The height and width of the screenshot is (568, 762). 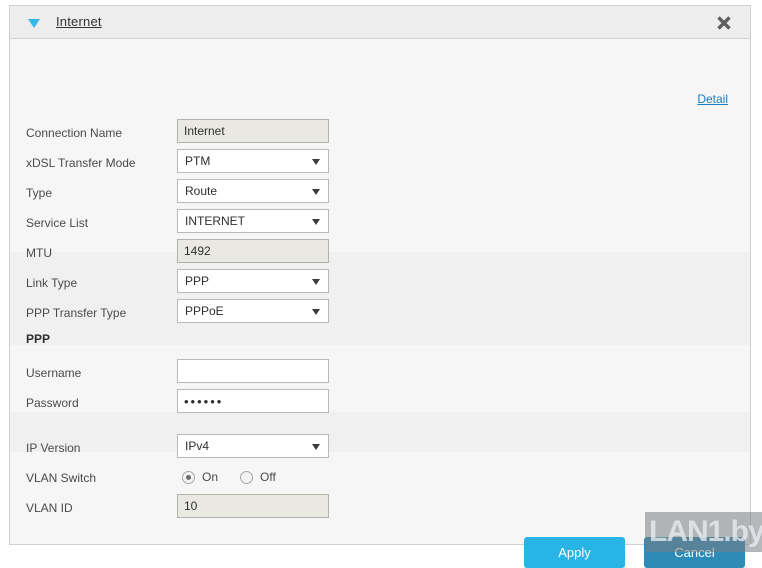 What do you see at coordinates (52, 283) in the screenshot?
I see `label-link-type: Link Type` at bounding box center [52, 283].